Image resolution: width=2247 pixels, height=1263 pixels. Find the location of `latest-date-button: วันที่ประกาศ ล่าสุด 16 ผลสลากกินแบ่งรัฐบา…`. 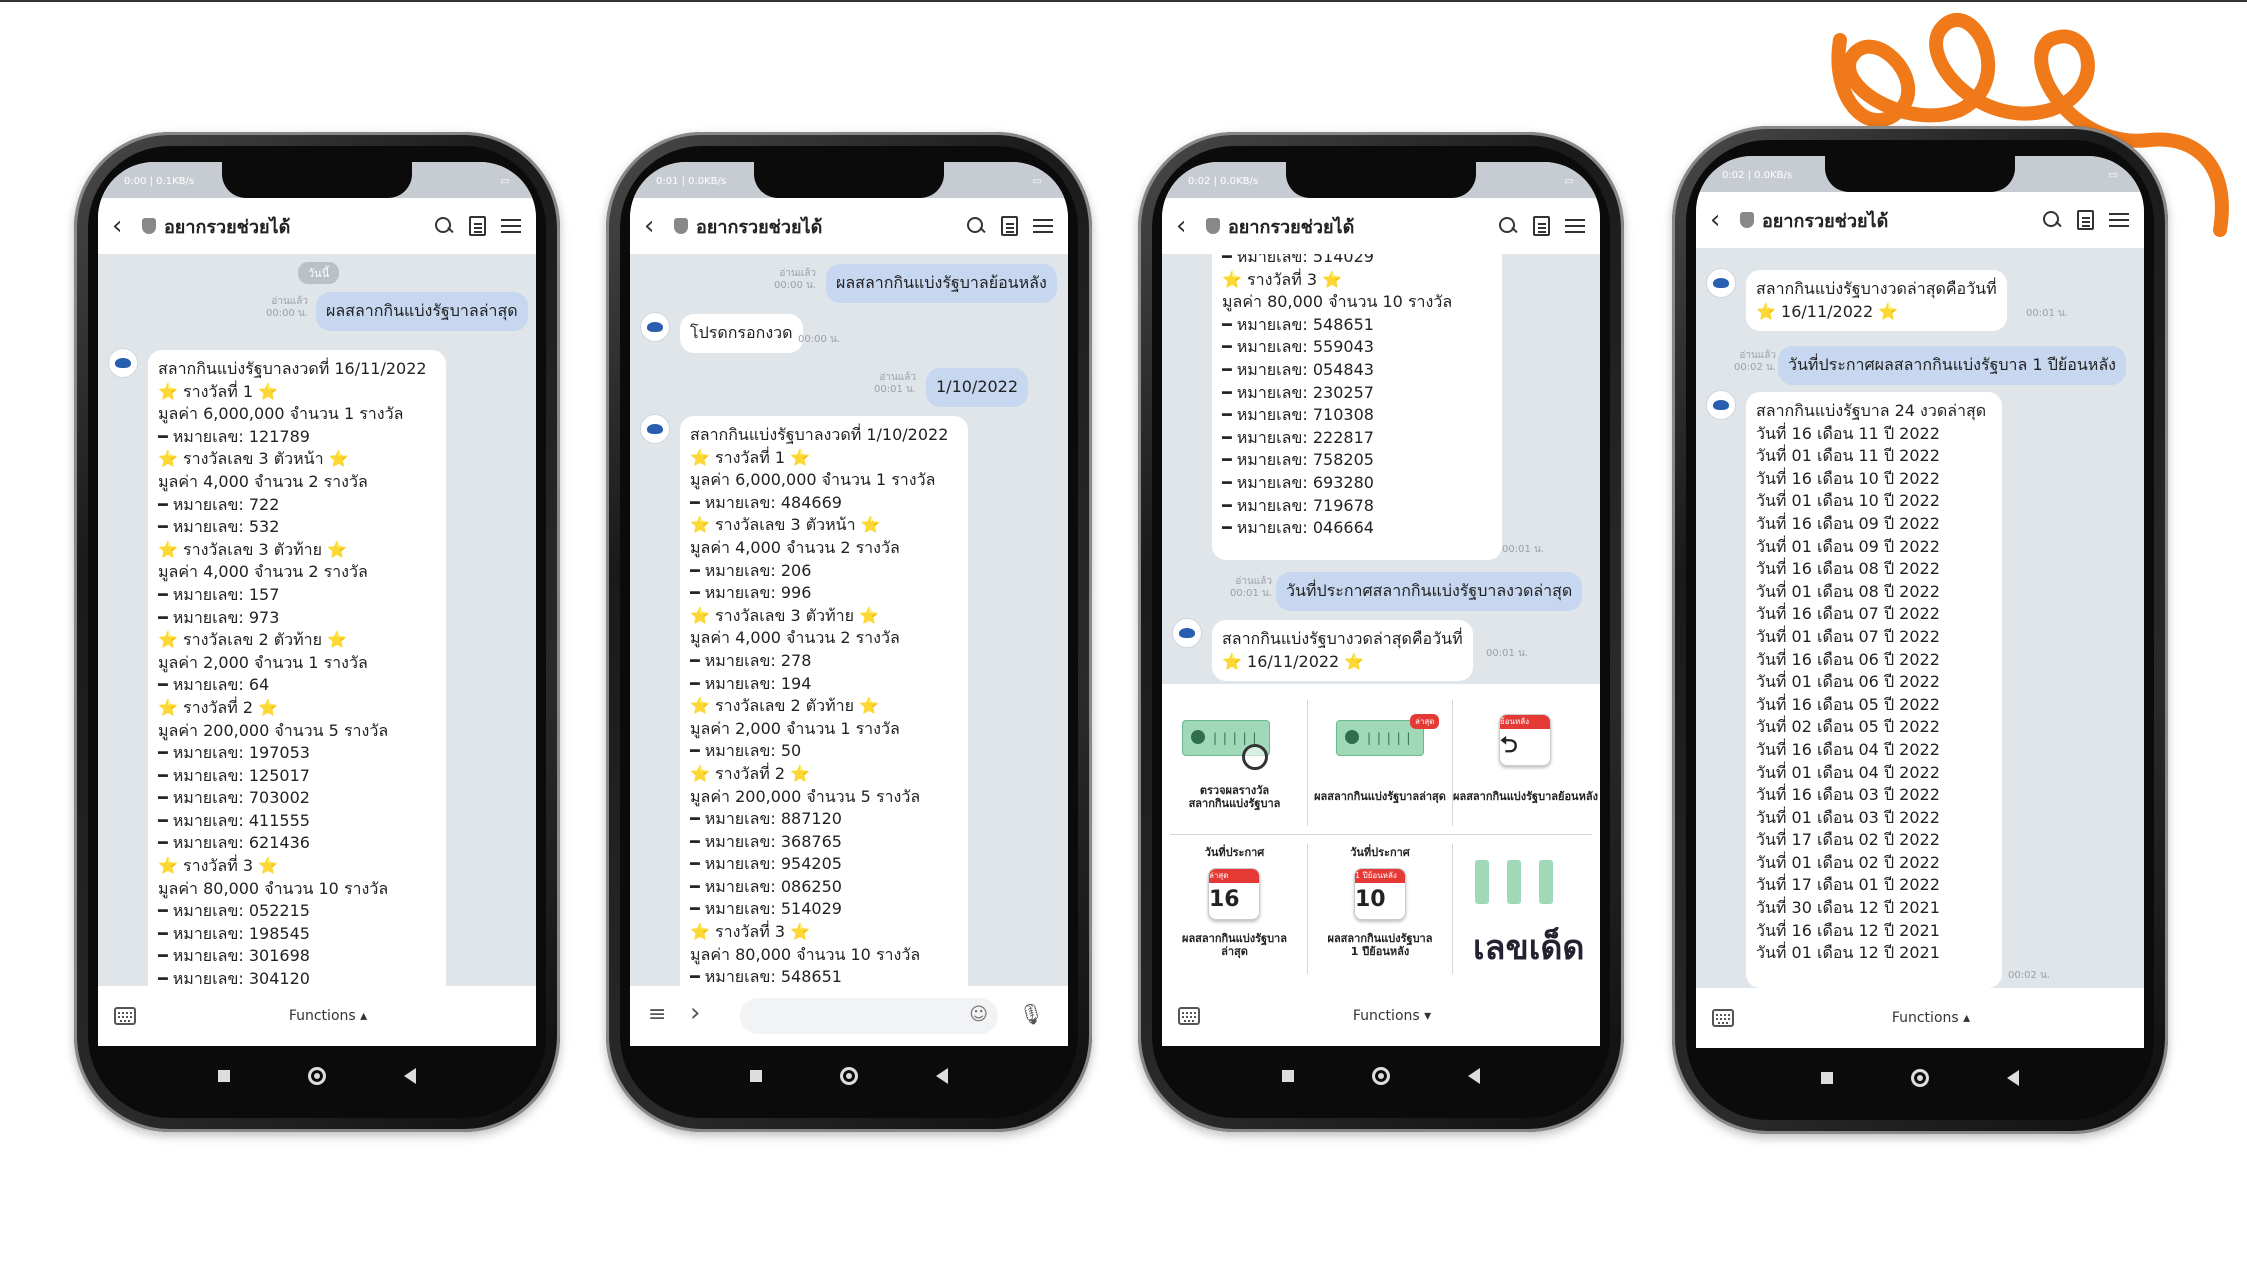

latest-date-button: วันที่ประกาศ ล่าสุด 16 ผลสลากกินแบ่งรัฐบา… is located at coordinates (1234, 911).